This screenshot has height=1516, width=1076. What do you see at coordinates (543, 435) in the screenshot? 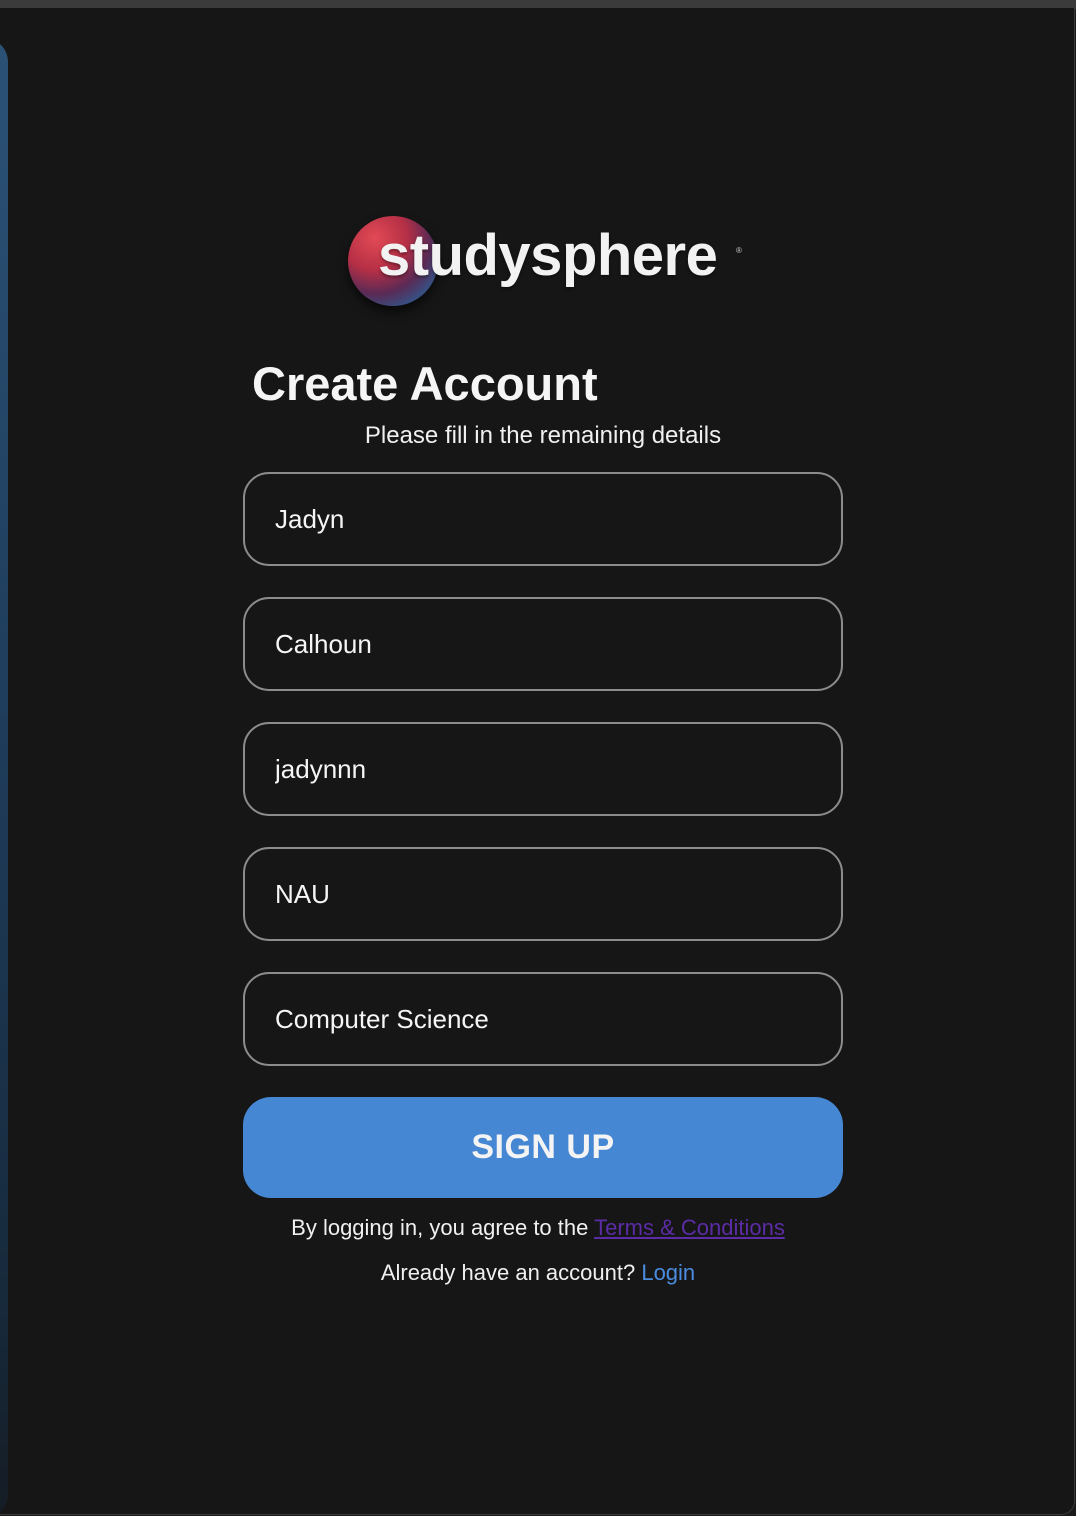
I see `page-subtitle: Please fill in the remaining details` at bounding box center [543, 435].